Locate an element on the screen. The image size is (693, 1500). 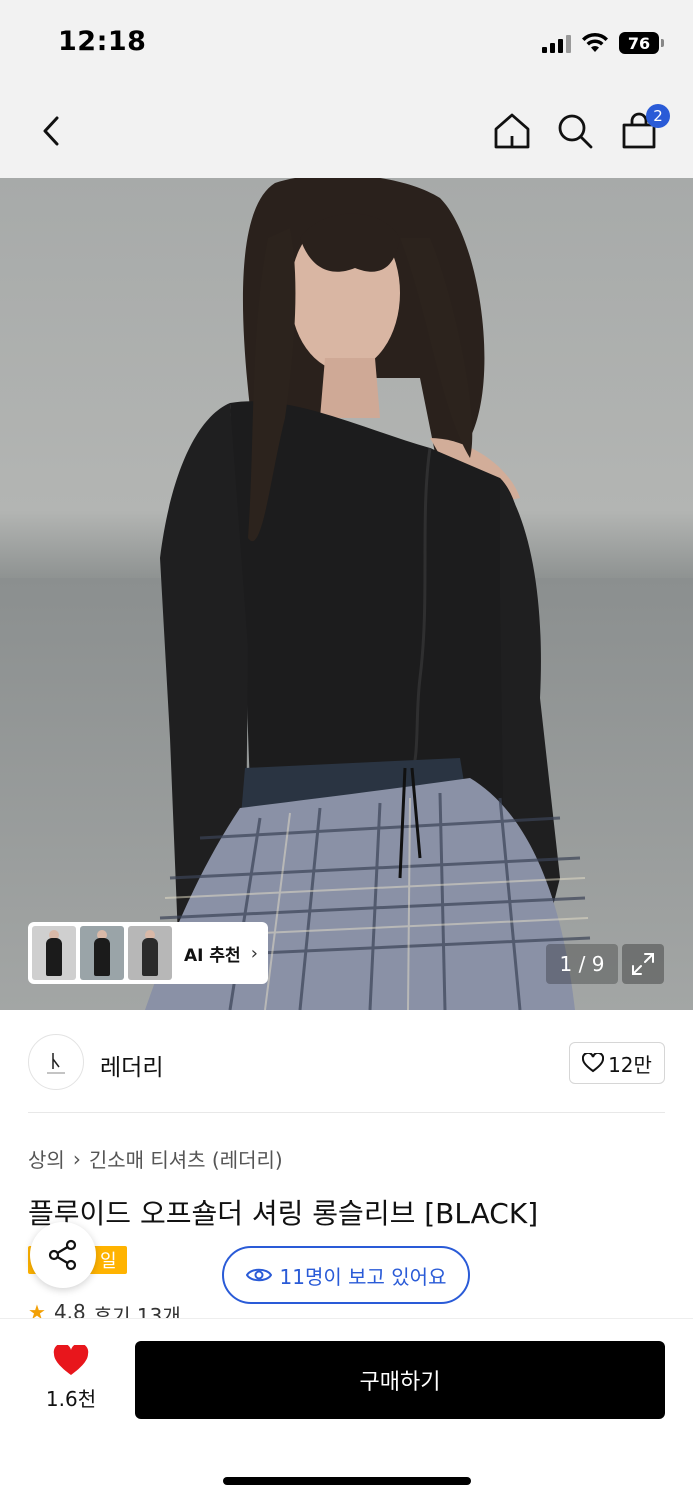
product-title: 플루이드 오프숄더 셔링 롱슬리브 [BLACK] is located at coordinates (283, 1213).